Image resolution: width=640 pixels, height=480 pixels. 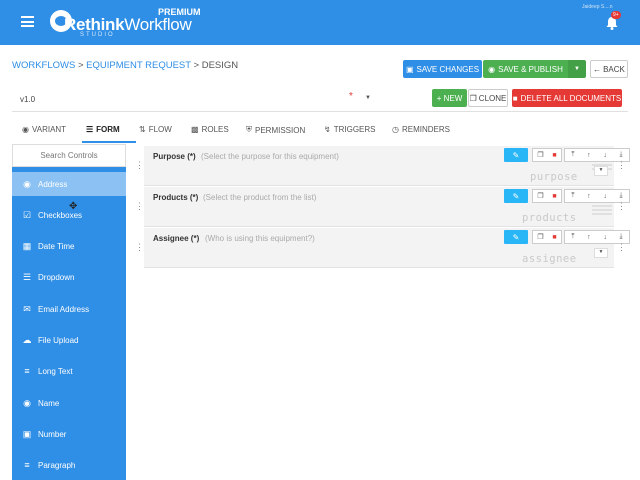 I want to click on tab-triggers: ↯ TRIGGERS, so click(x=349, y=129).